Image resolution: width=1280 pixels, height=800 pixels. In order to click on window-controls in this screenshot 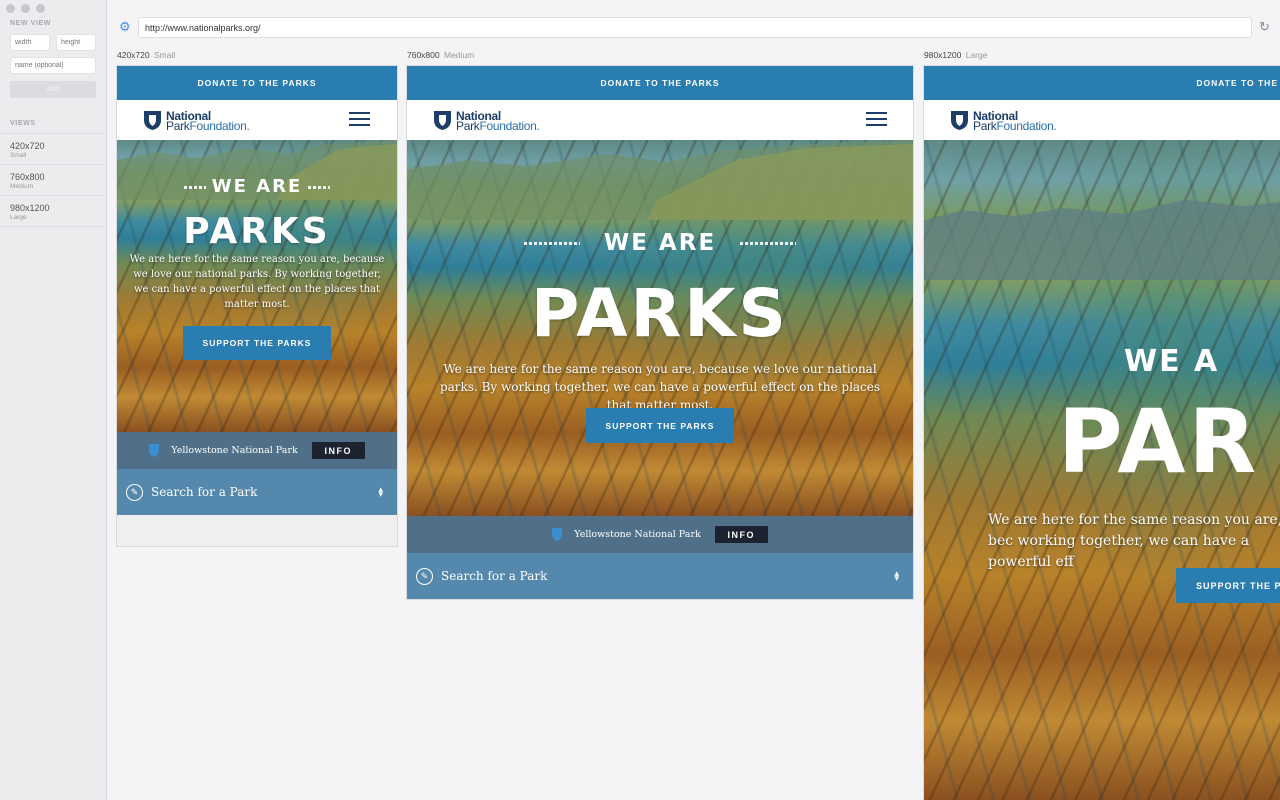, I will do `click(25, 8)`.